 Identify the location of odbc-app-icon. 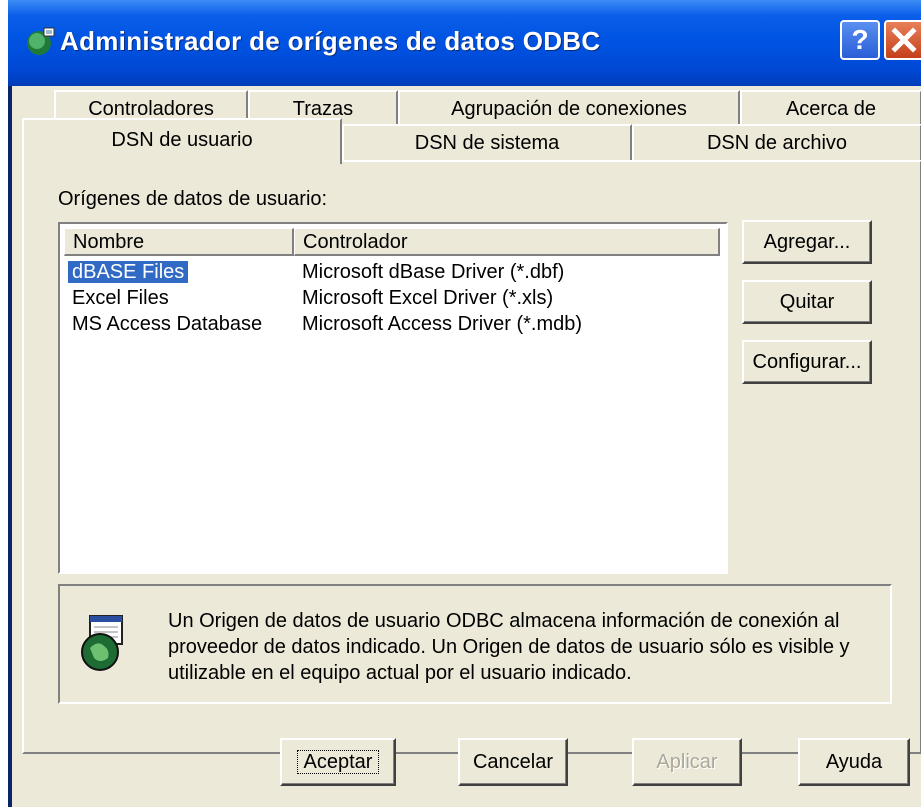
(41, 41).